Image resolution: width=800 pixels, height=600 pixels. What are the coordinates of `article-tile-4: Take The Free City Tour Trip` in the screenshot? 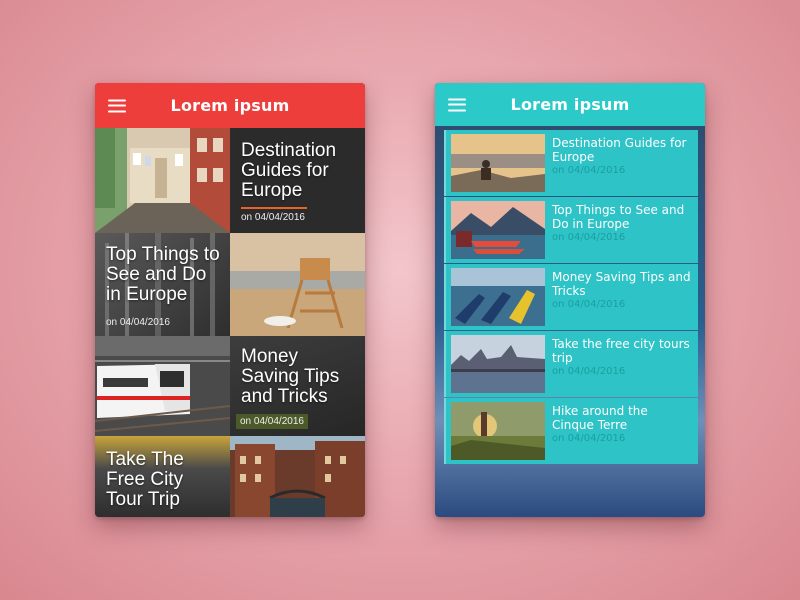 It's located at (162, 476).